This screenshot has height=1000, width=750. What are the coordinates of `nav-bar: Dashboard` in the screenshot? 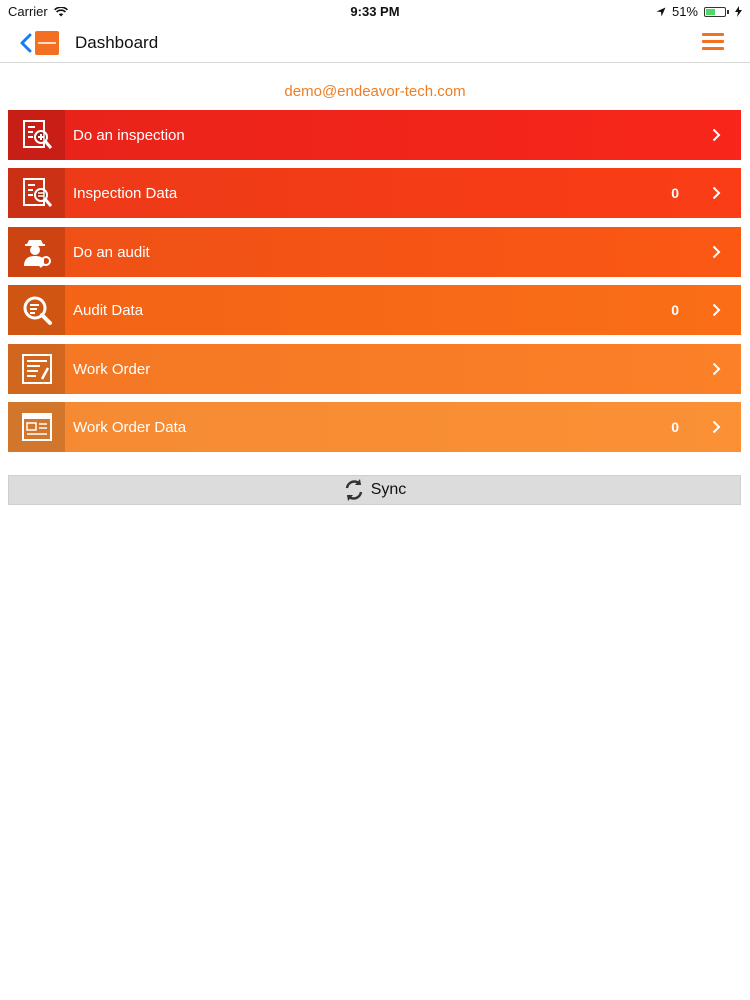 It's located at (375, 42).